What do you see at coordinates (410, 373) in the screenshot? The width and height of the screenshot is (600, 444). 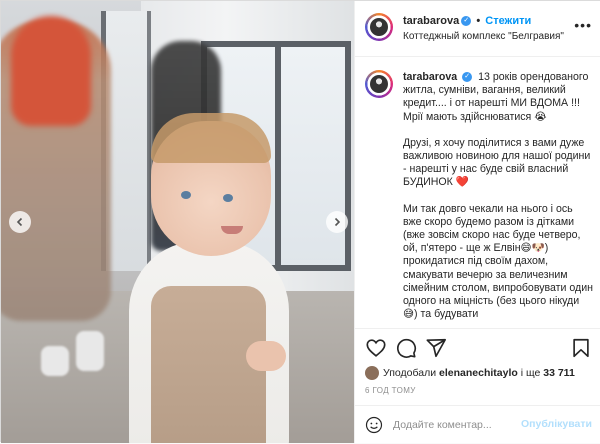 I see `likes-prefix: Уподобали` at bounding box center [410, 373].